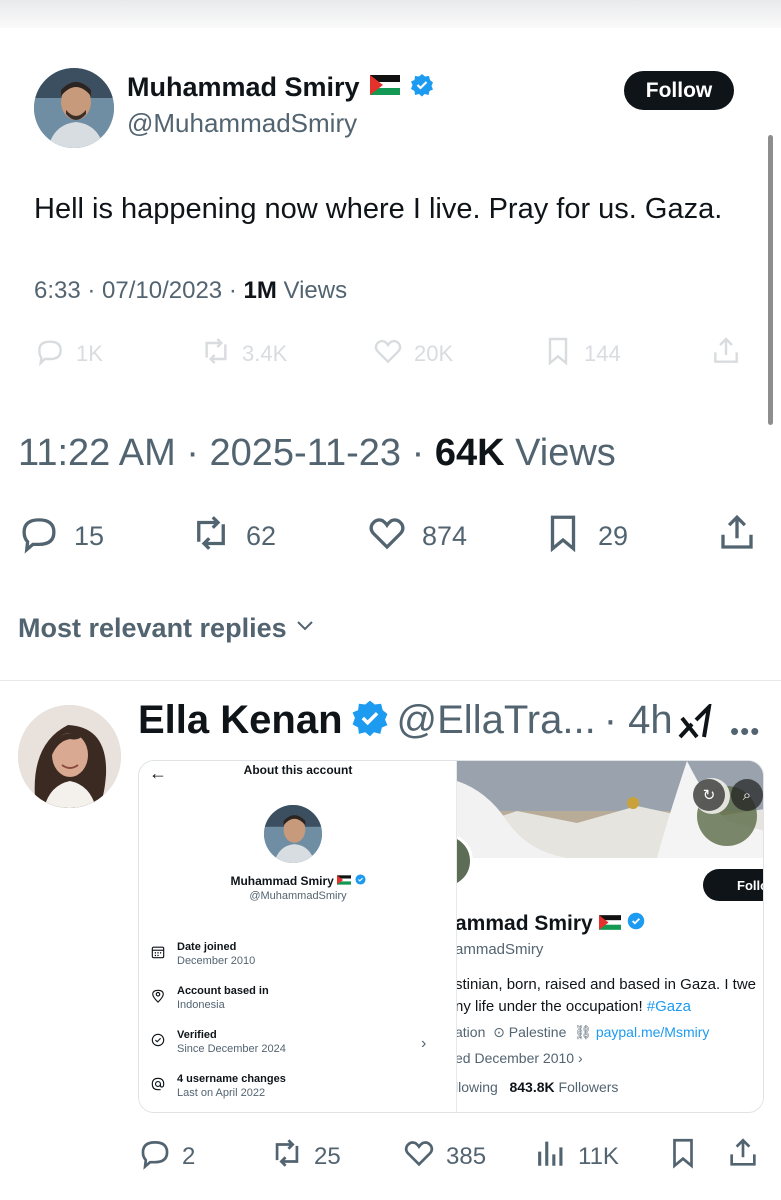  Describe the element at coordinates (216, 961) in the screenshot. I see `about-row-value: December 2010` at that location.